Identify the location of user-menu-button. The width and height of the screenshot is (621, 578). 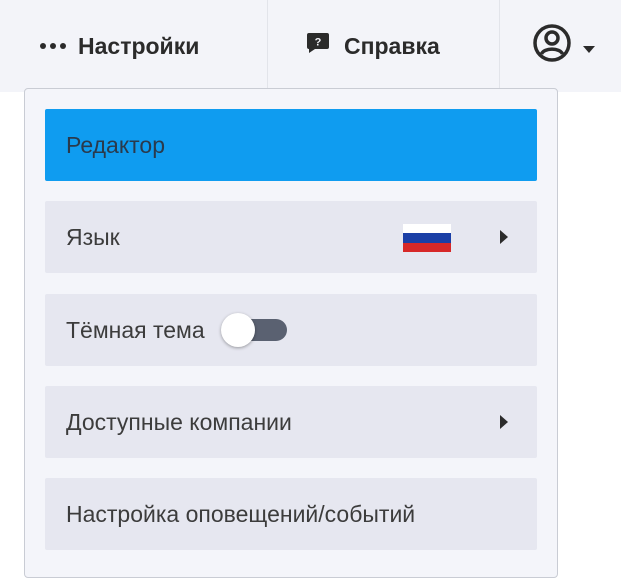
(564, 46).